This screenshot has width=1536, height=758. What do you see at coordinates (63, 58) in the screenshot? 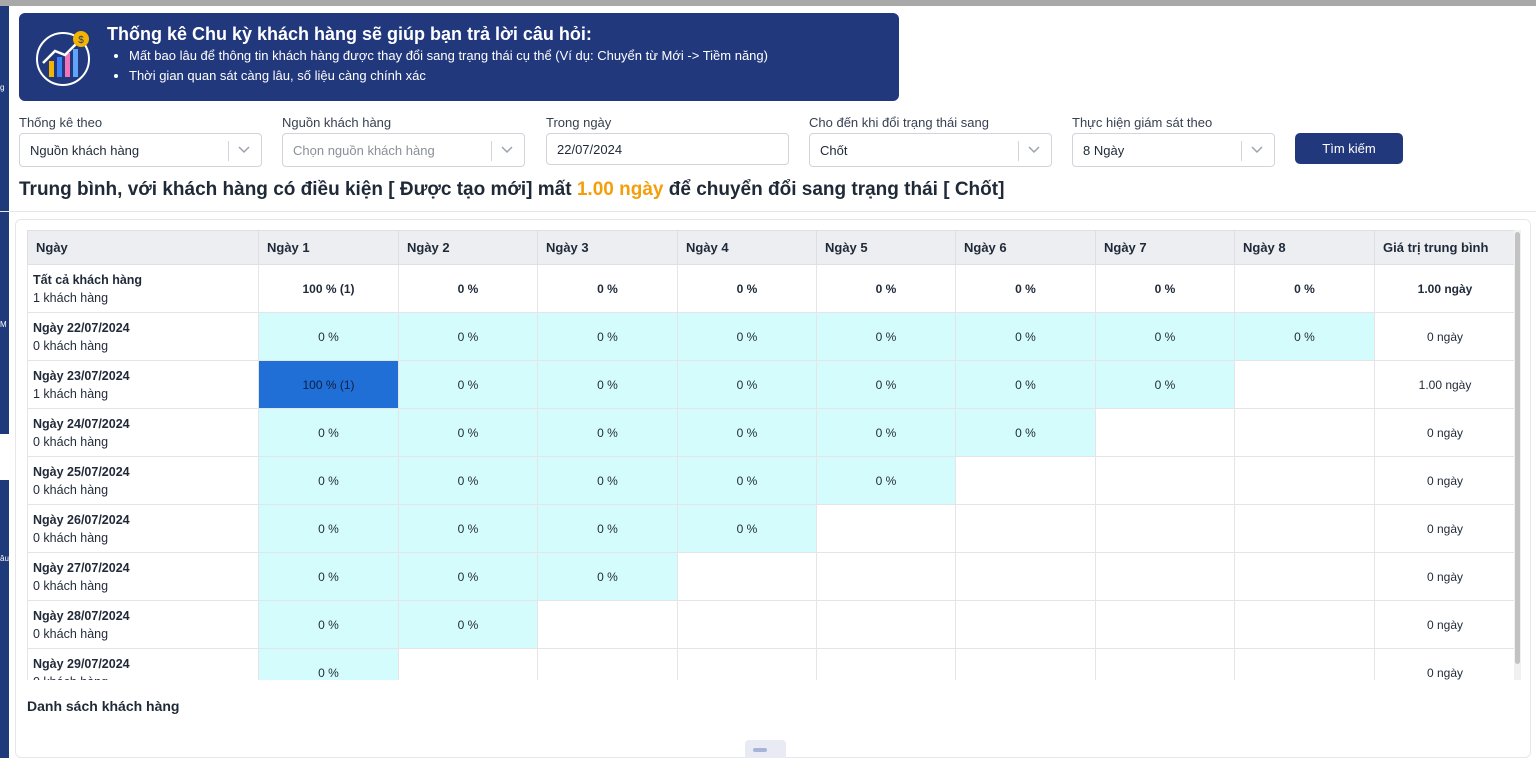
I see `chart-coin-icon: $` at bounding box center [63, 58].